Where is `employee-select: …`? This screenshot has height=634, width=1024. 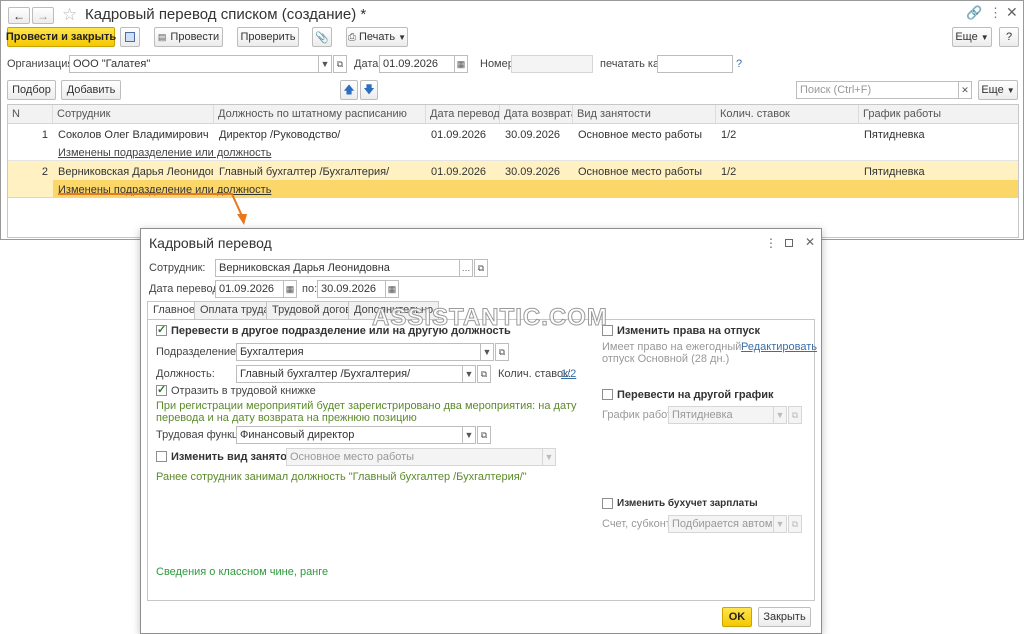 employee-select: … is located at coordinates (466, 268).